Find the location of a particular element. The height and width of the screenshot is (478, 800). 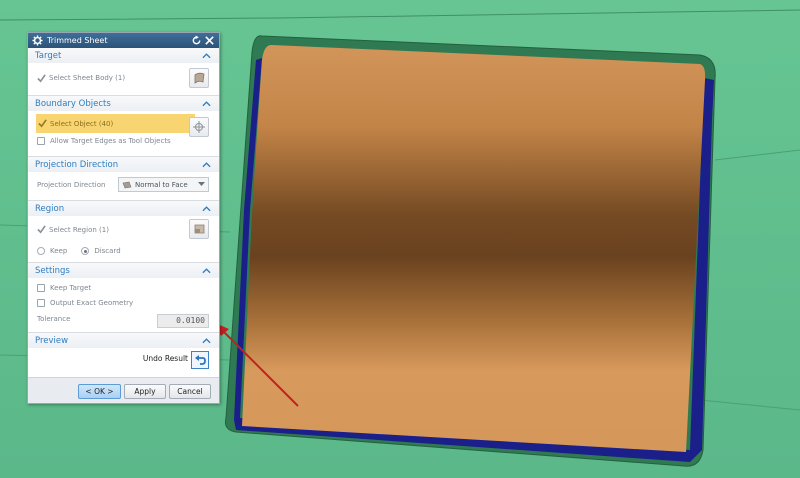

crosshair-icon is located at coordinates (199, 127).